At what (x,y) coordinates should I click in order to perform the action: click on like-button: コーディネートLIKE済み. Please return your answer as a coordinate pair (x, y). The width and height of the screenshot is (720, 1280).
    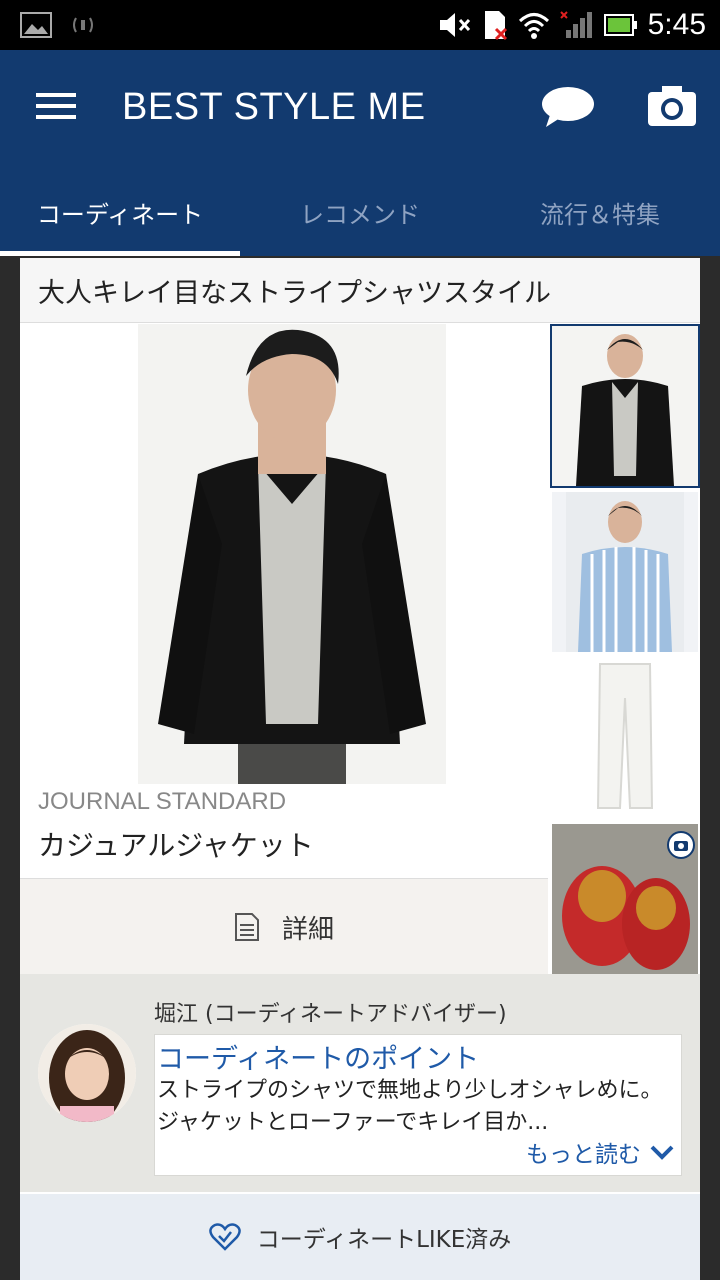
    Looking at the image, I should click on (360, 1237).